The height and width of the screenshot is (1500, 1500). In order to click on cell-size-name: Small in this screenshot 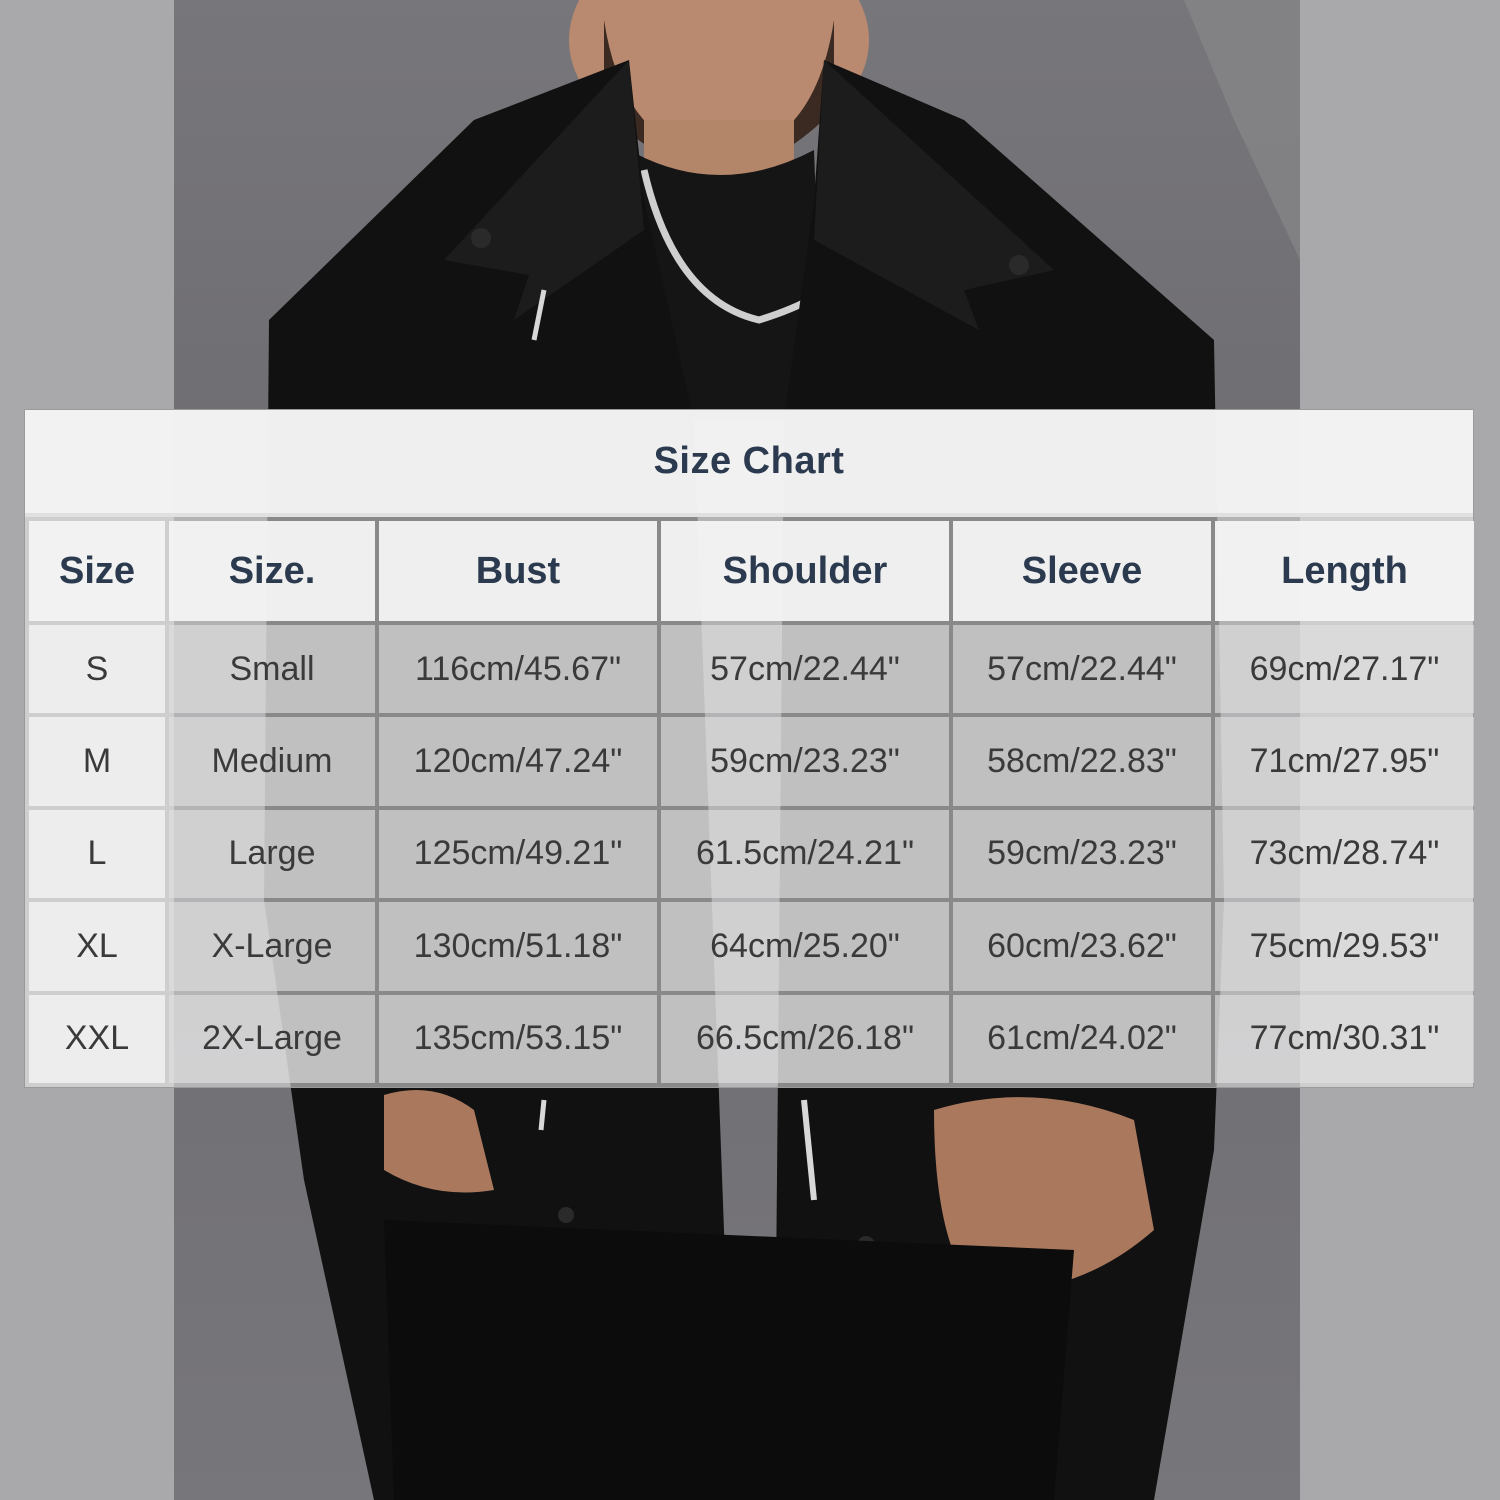, I will do `click(272, 669)`.